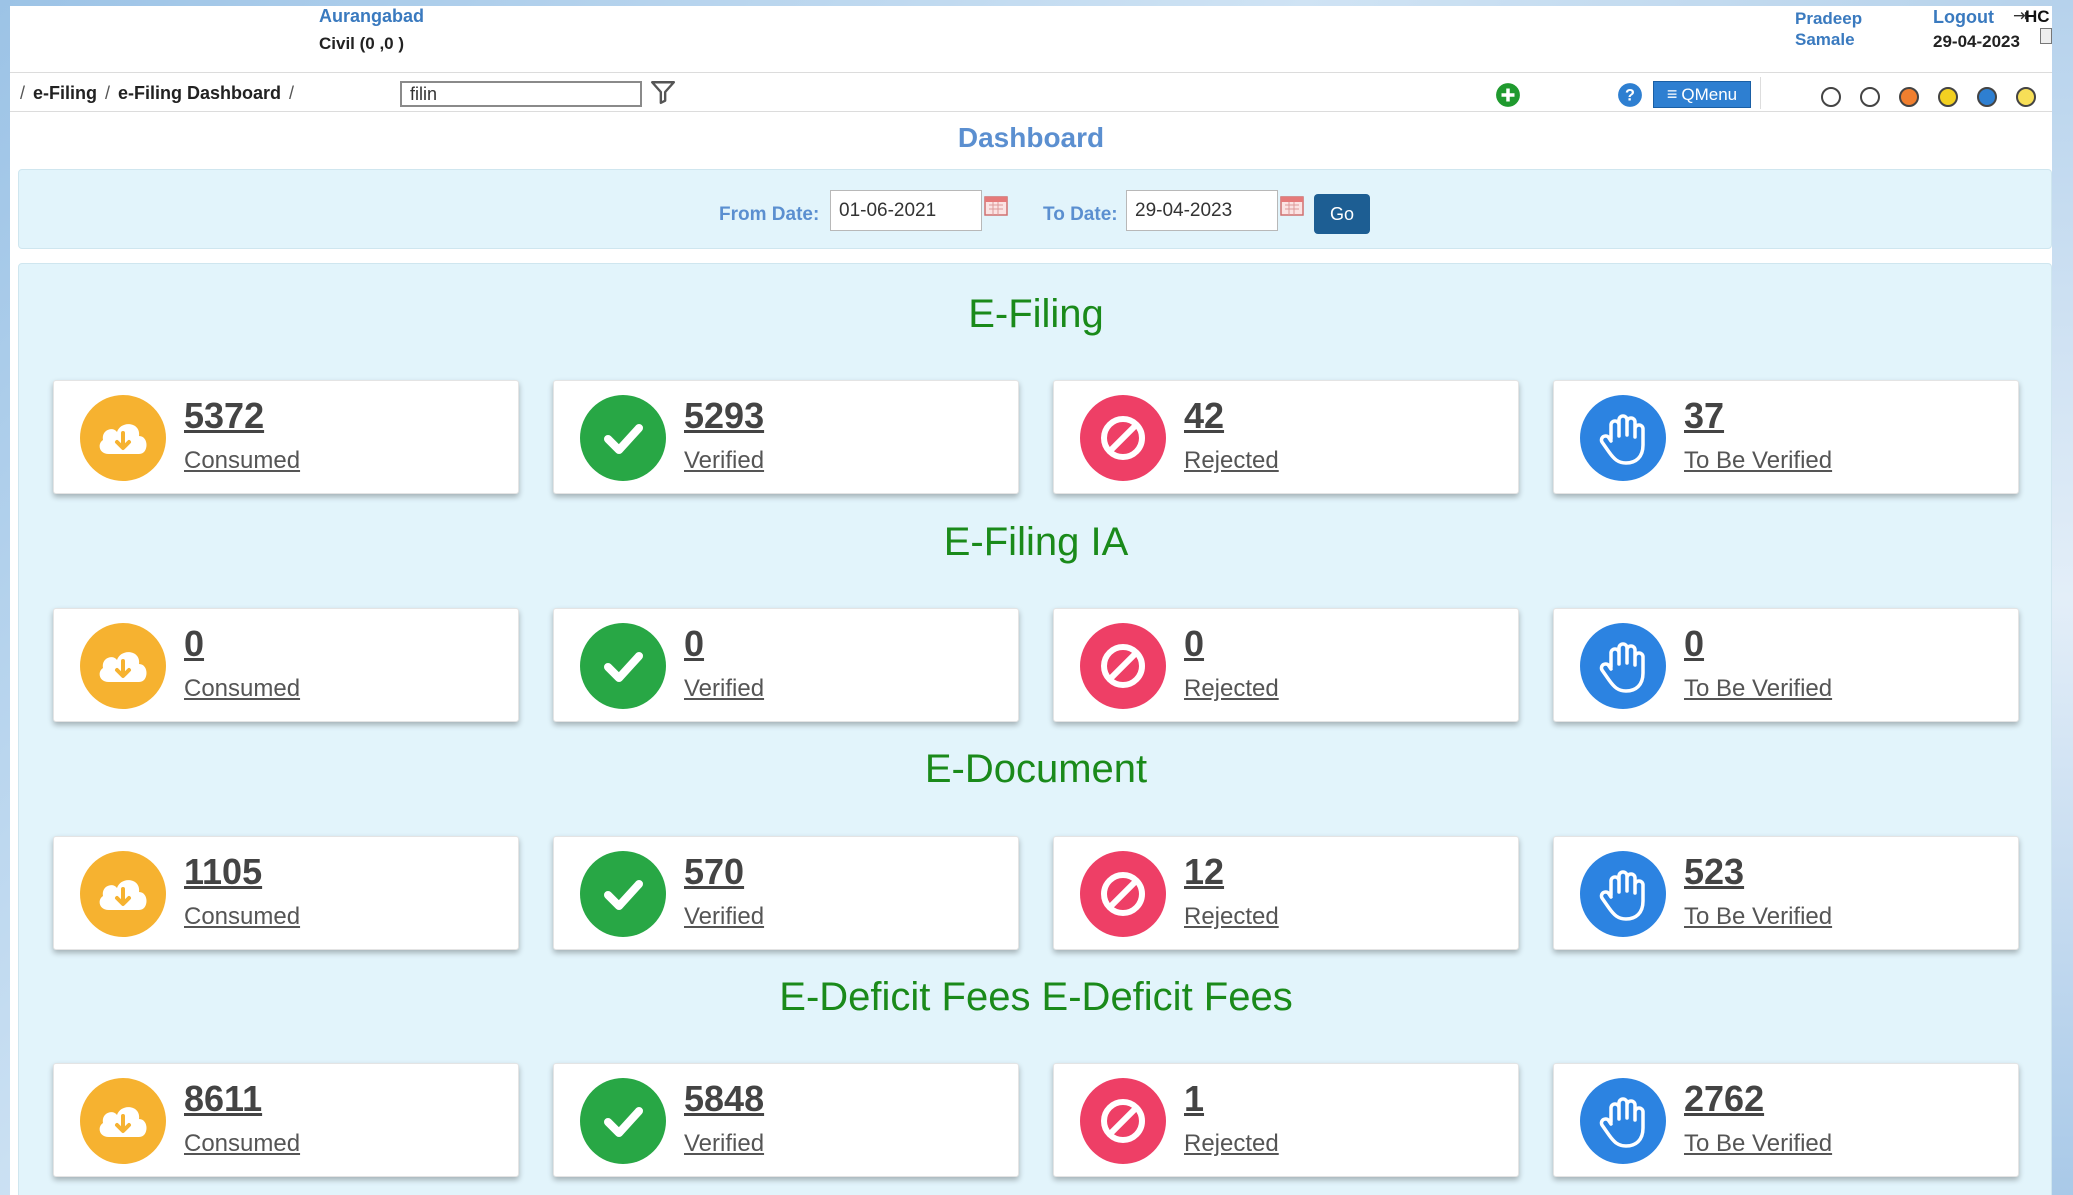 This screenshot has height=1195, width=2073. I want to click on to-date-label: To Date:, so click(1080, 214).